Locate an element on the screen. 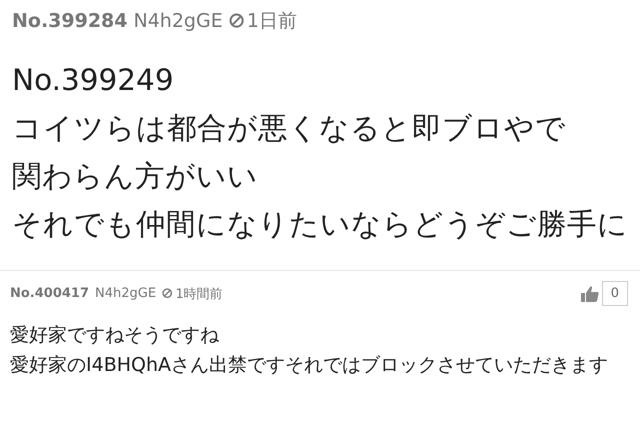 This screenshot has height=442, width=640. post-time: 1日前 is located at coordinates (272, 21).